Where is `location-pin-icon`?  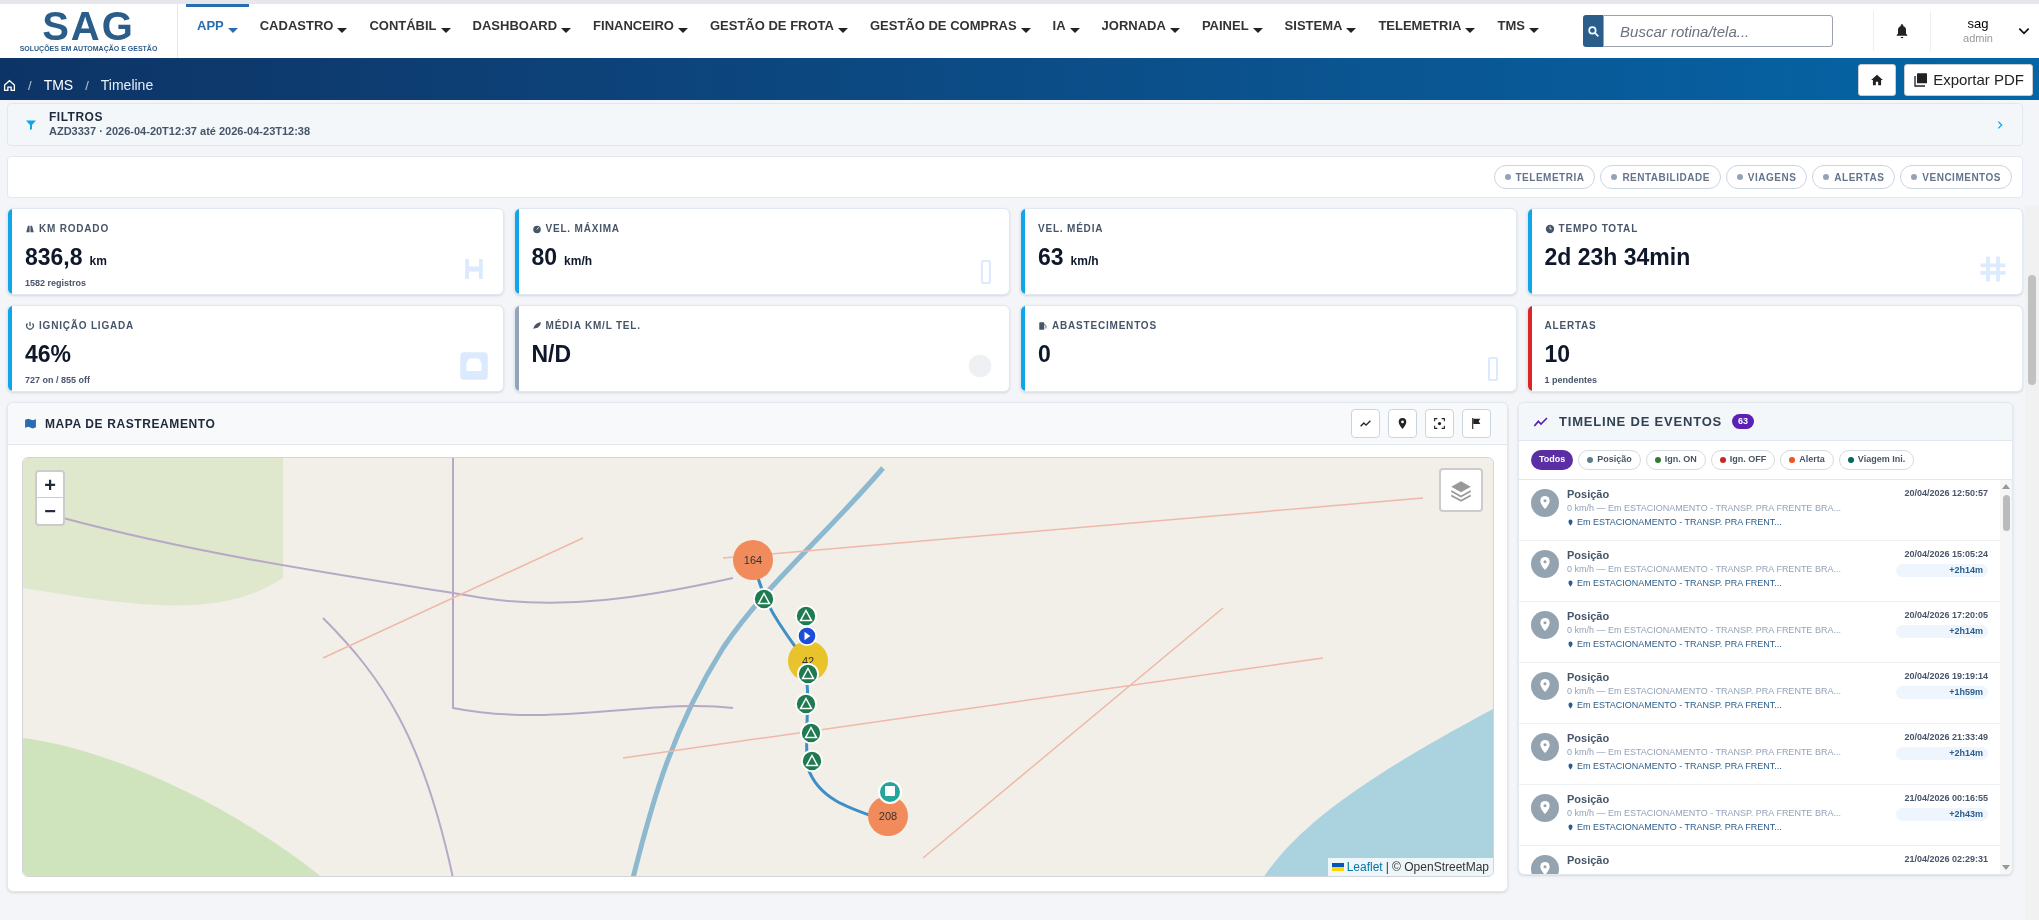
location-pin-icon is located at coordinates (1570, 766).